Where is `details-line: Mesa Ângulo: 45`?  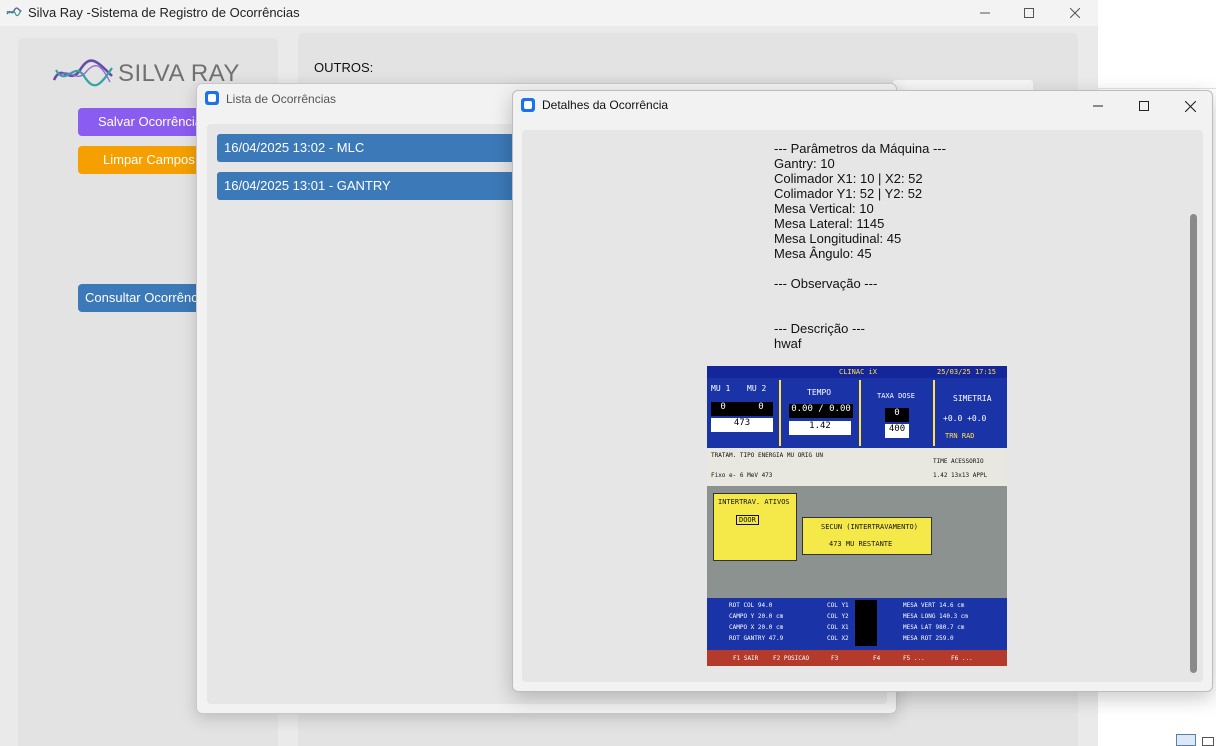
details-line: Mesa Ângulo: 45 is located at coordinates (823, 253).